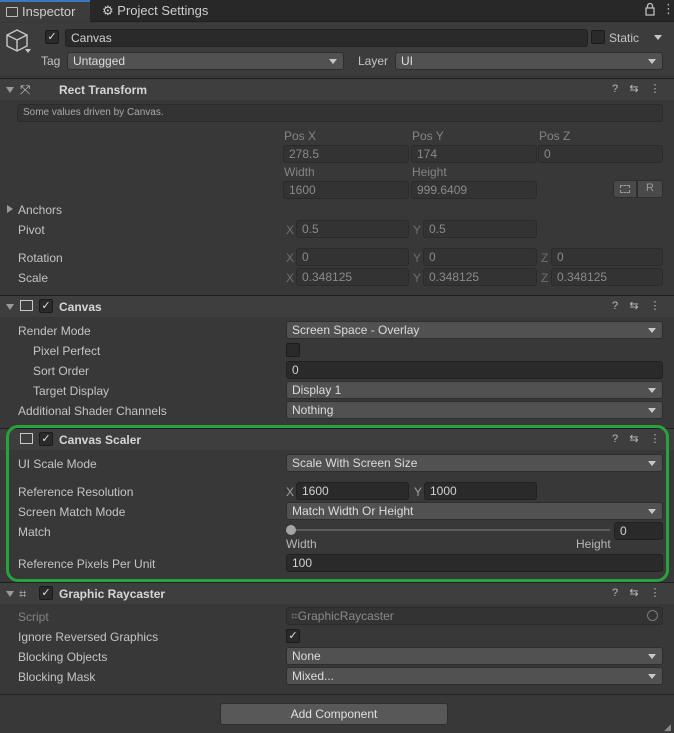  Describe the element at coordinates (10, 209) in the screenshot. I see `anchors-fold-icon` at that location.